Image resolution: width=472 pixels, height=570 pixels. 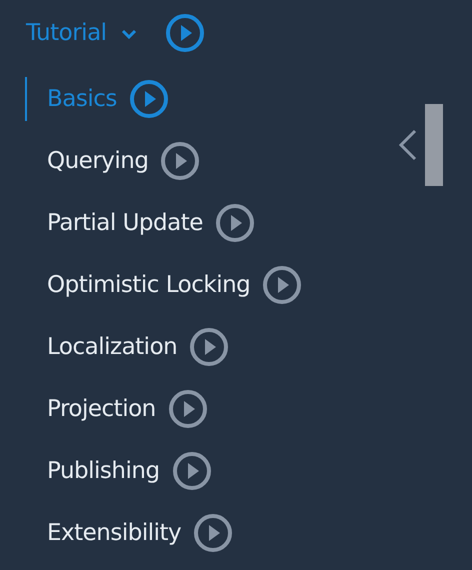 I want to click on nav-item: Projection, so click(x=101, y=409).